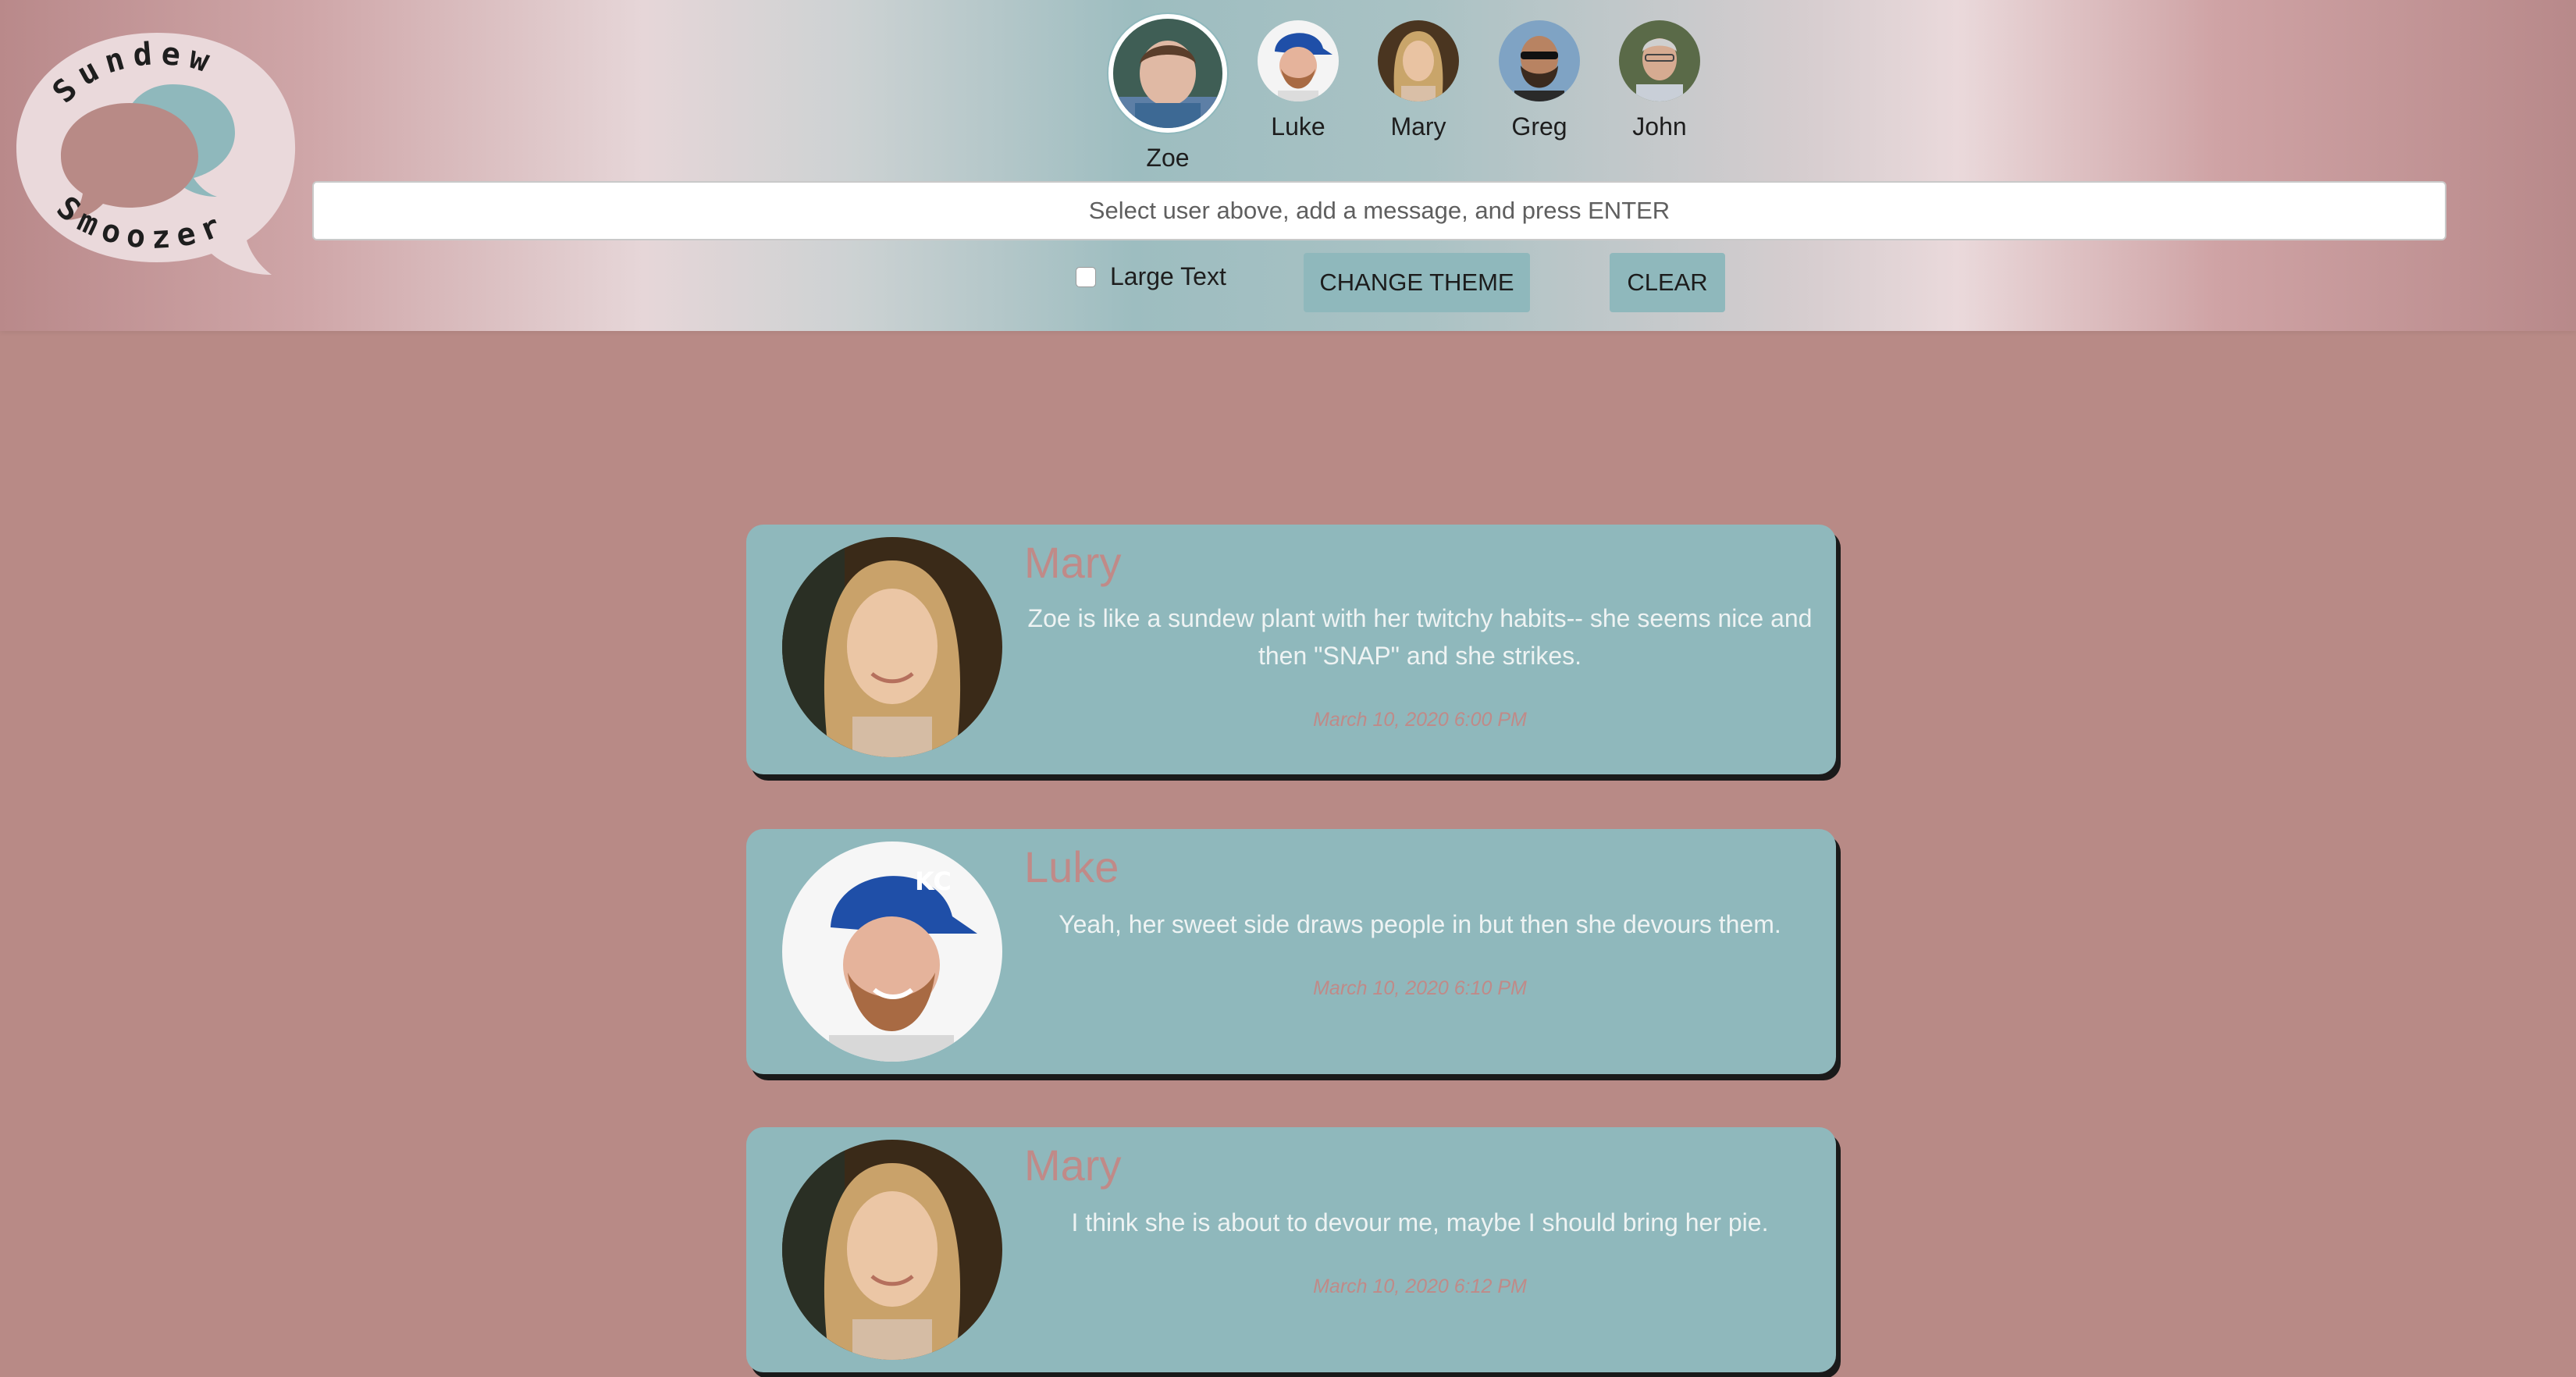  I want to click on user-luke: Luke, so click(1298, 80).